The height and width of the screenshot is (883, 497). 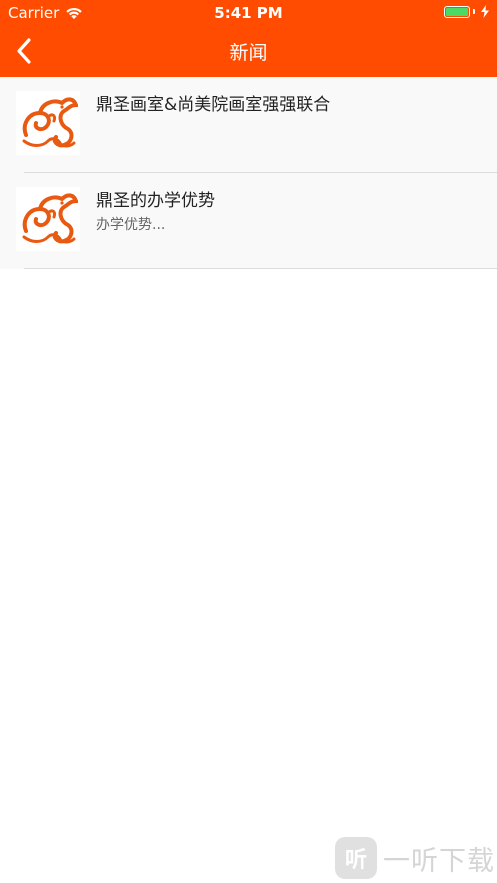 What do you see at coordinates (474, 11) in the screenshot?
I see `battery-tip` at bounding box center [474, 11].